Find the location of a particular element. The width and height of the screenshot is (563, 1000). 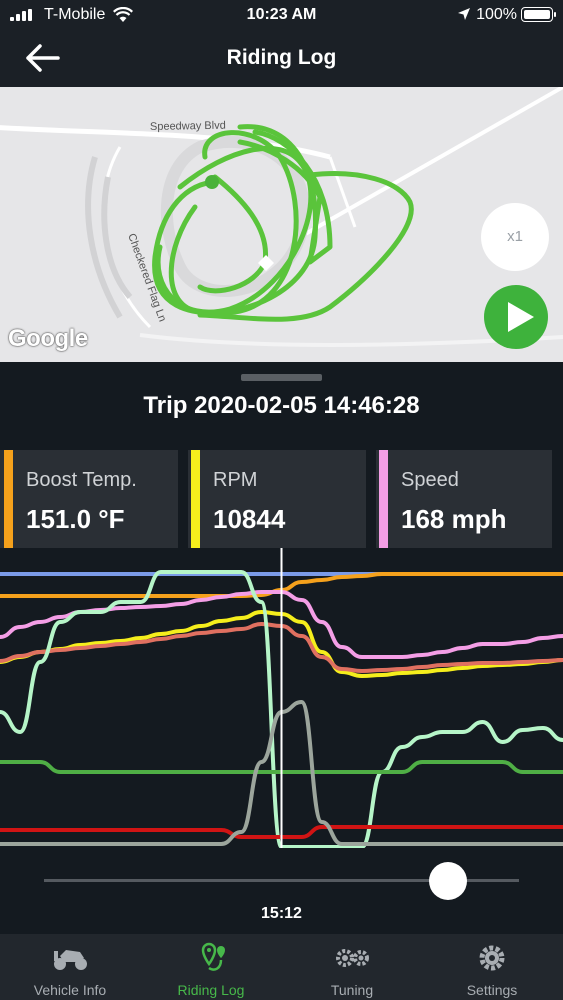

tab-label: Vehicle Info is located at coordinates (70, 990).